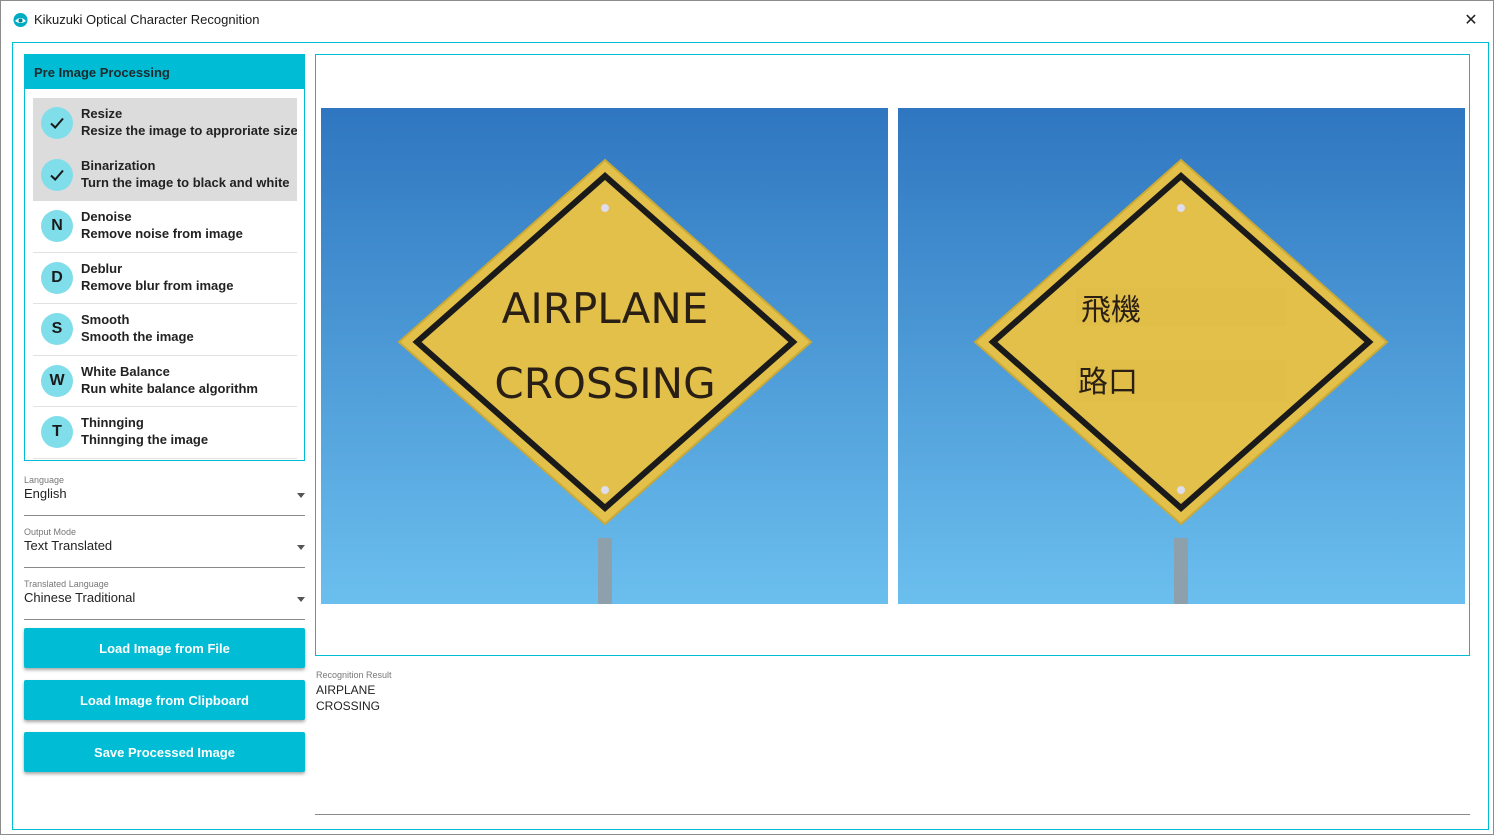 The height and width of the screenshot is (835, 1494). Describe the element at coordinates (118, 165) in the screenshot. I see `item-title: Binarization` at that location.